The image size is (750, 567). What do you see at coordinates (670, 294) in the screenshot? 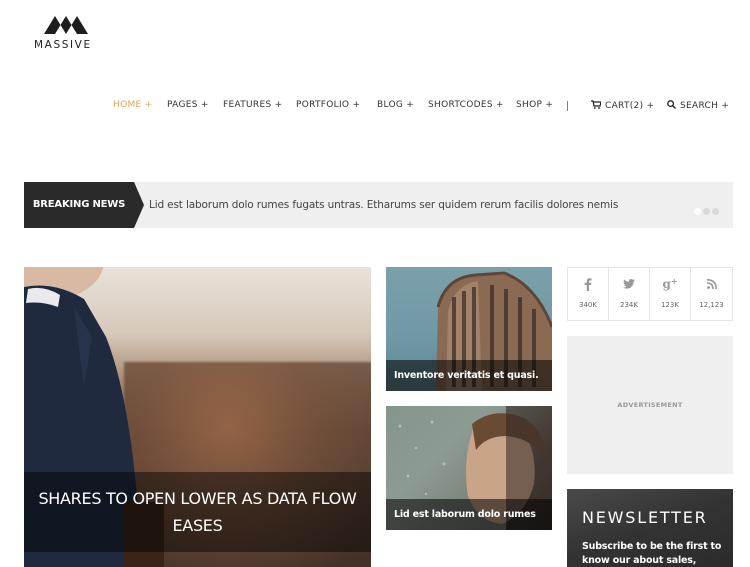
I see `social-google-plus: g+ 123K` at bounding box center [670, 294].